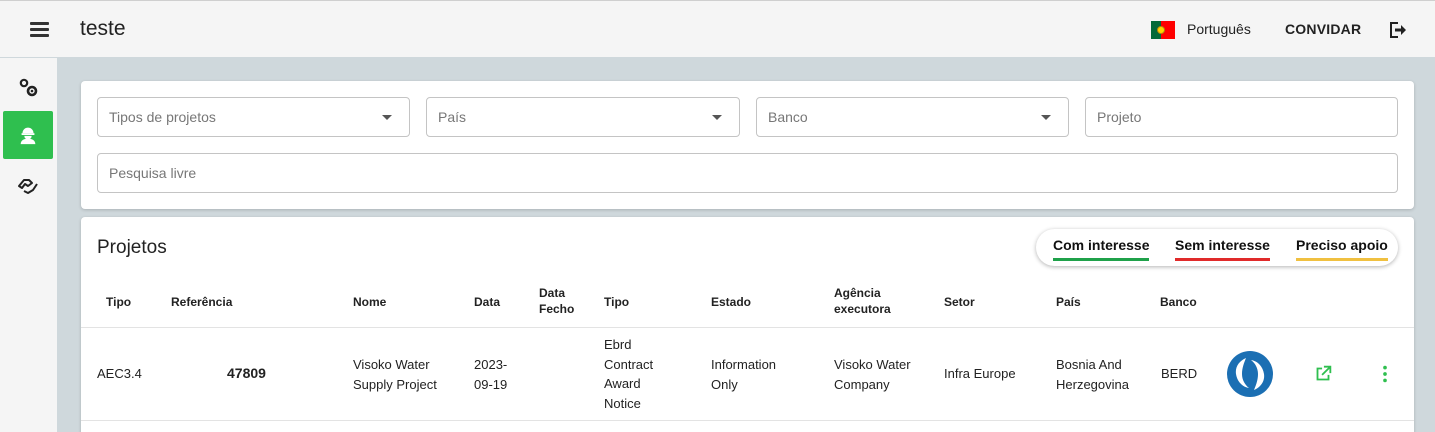 The height and width of the screenshot is (432, 1435). I want to click on header-divider, so click(747, 327).